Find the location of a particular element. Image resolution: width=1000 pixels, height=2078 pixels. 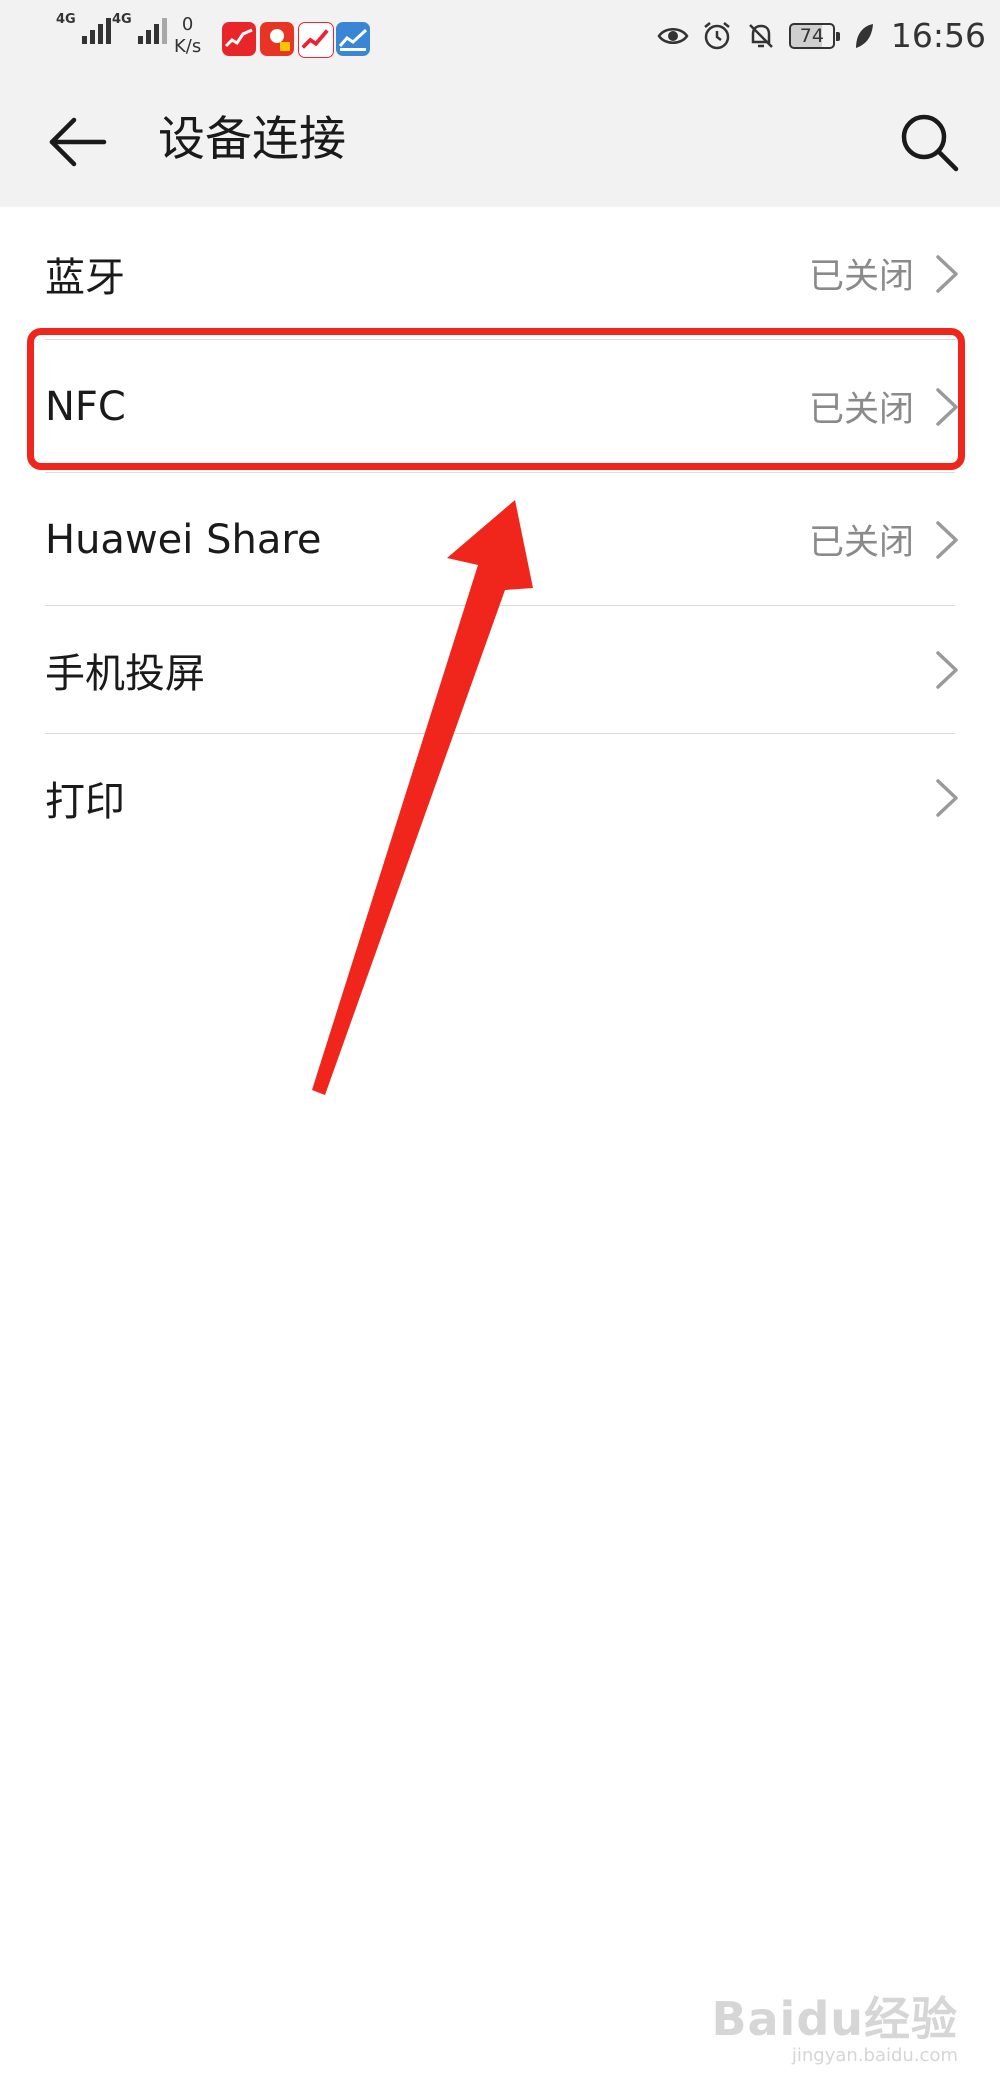

battery-icon: 74 is located at coordinates (814, 35).